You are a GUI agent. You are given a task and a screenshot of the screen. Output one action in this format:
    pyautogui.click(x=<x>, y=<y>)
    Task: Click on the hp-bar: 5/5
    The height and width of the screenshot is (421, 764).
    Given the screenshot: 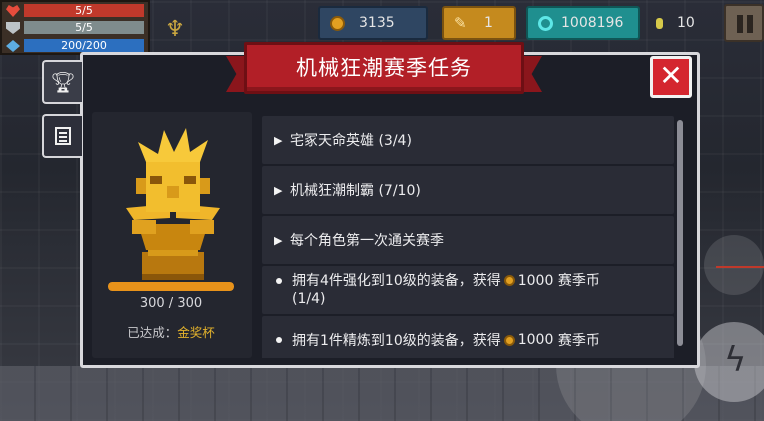 What is the action you would take?
    pyautogui.click(x=84, y=10)
    